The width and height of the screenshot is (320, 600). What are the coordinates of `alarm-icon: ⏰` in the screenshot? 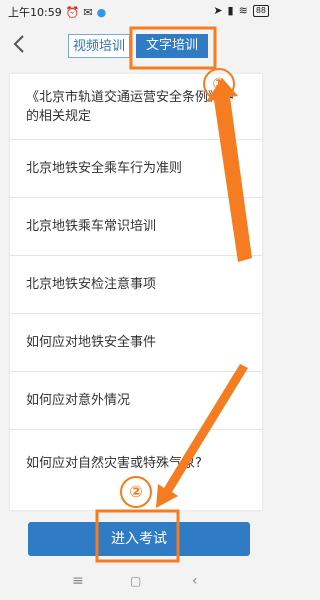 It's located at (72, 12).